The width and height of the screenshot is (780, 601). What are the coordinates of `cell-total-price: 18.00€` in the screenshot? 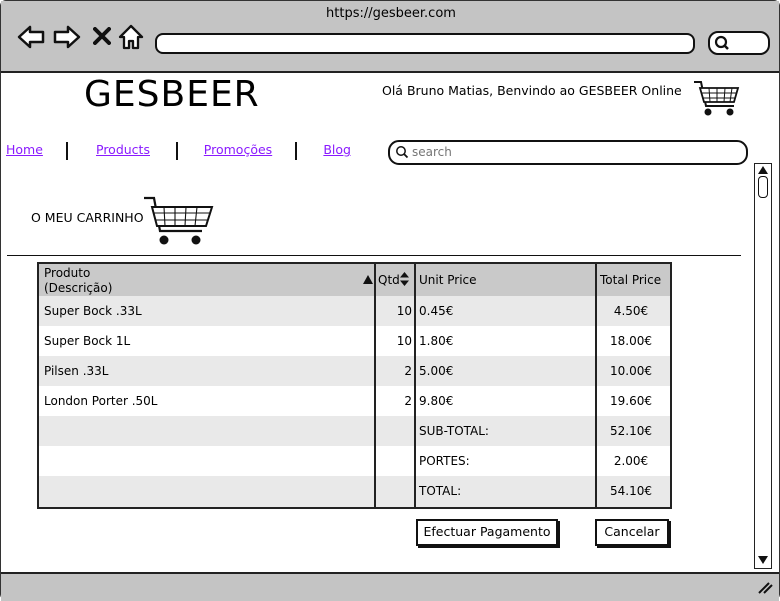 It's located at (631, 341).